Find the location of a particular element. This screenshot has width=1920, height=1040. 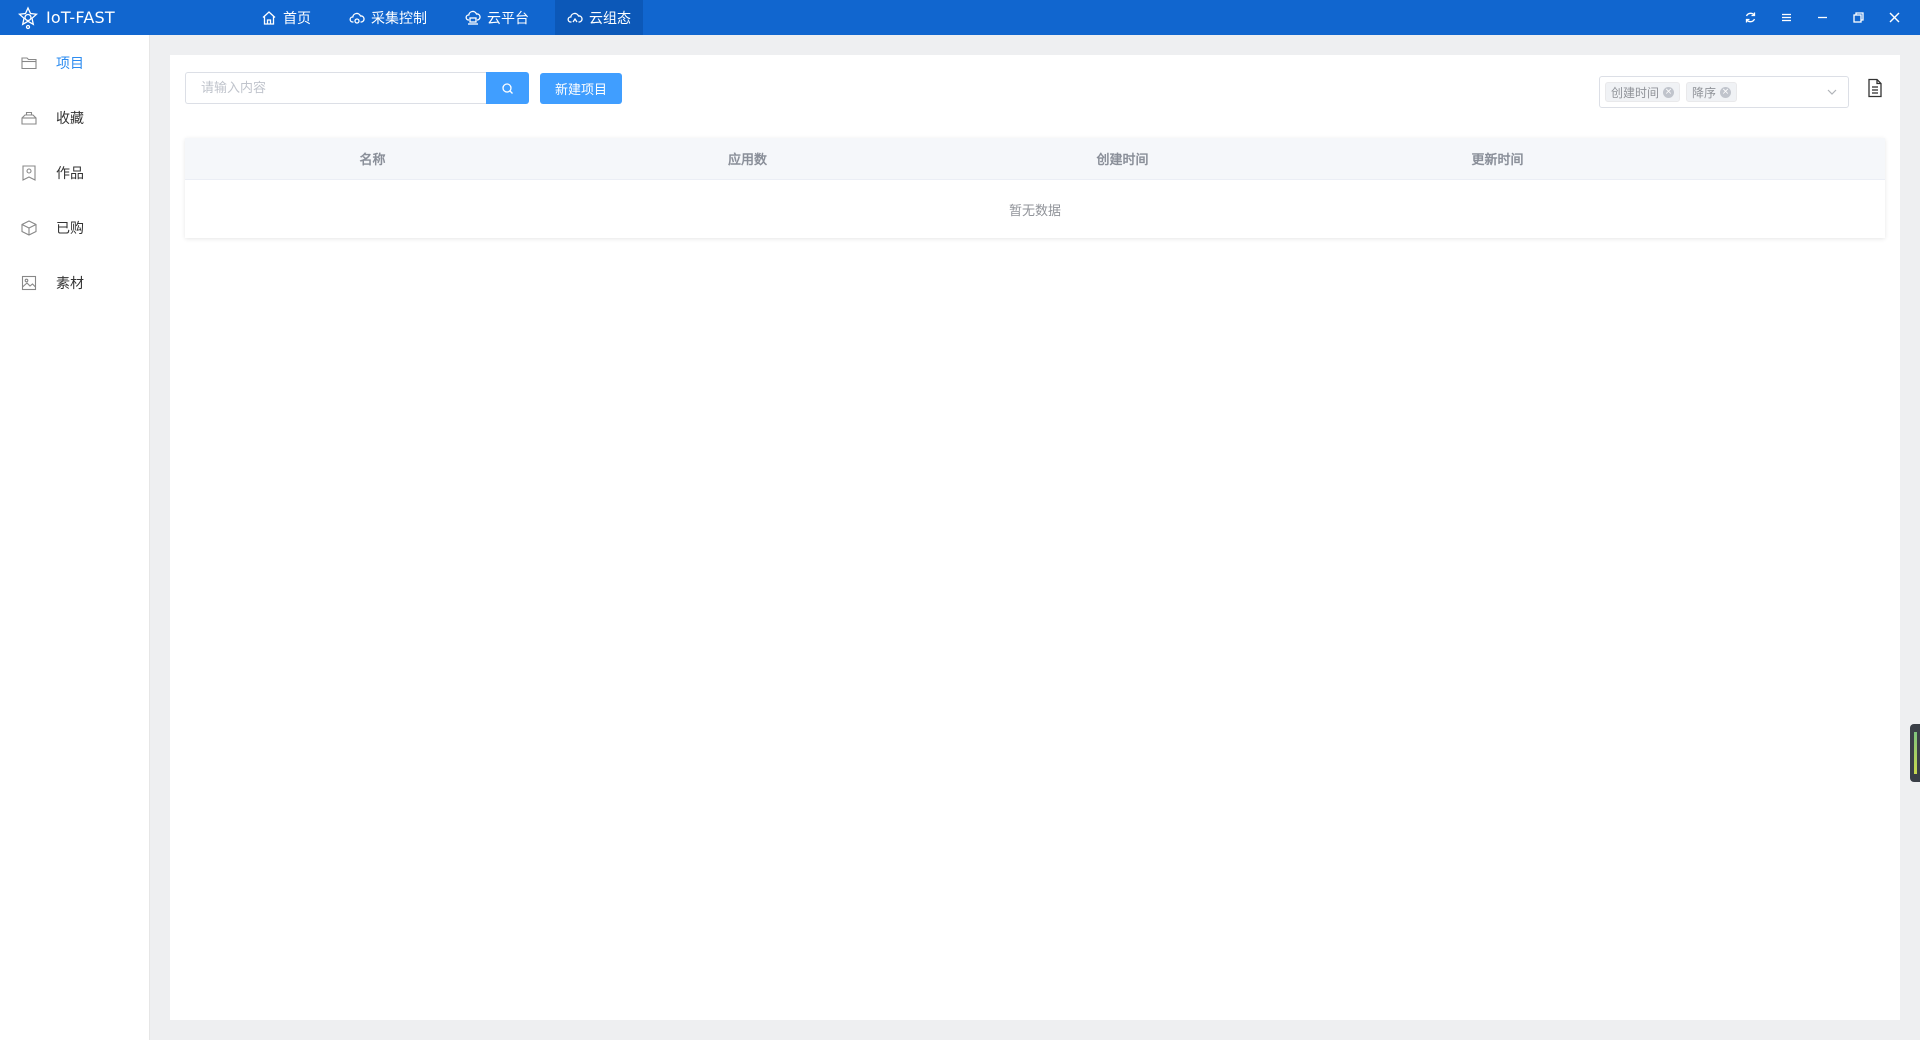

logo-icon is located at coordinates (28, 17).